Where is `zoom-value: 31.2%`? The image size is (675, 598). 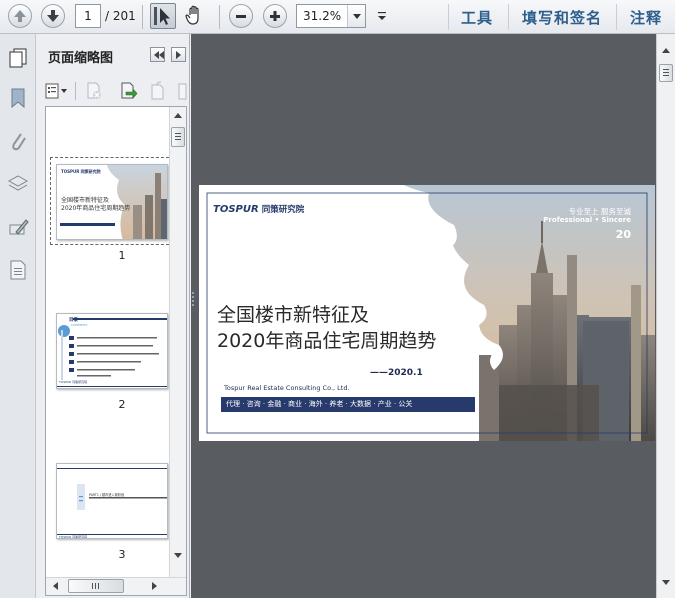
zoom-value: 31.2% is located at coordinates (322, 16).